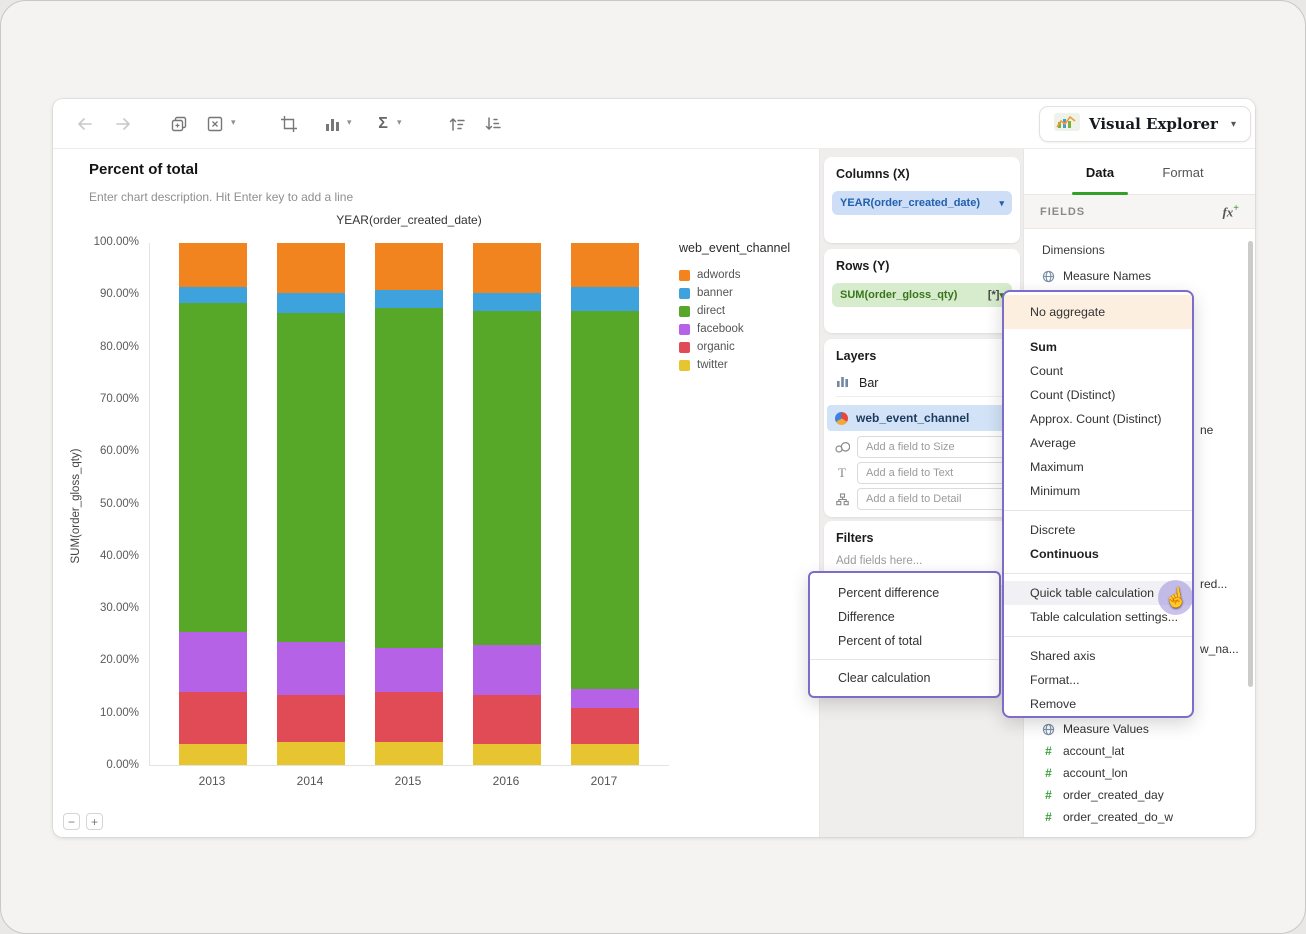 The height and width of the screenshot is (934, 1306). I want to click on segment-direct-2017, so click(605, 500).